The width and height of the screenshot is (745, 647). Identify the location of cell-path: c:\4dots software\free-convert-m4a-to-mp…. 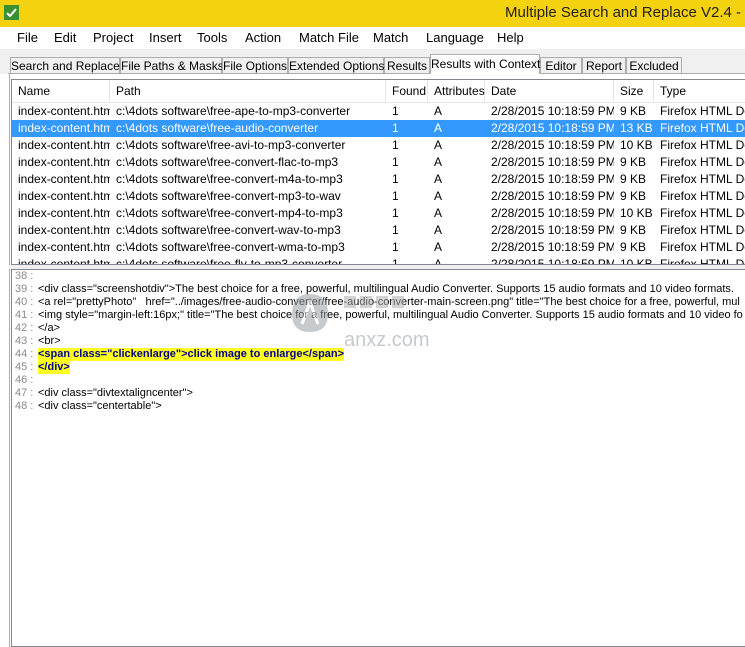
(229, 179).